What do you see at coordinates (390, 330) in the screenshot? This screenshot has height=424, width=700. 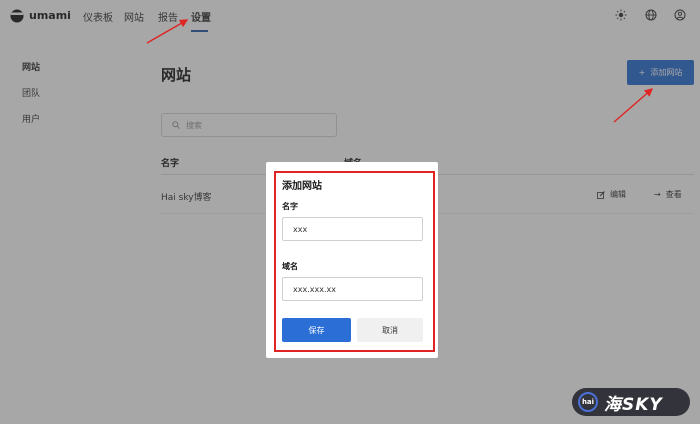 I see `cancel-button: 取消` at bounding box center [390, 330].